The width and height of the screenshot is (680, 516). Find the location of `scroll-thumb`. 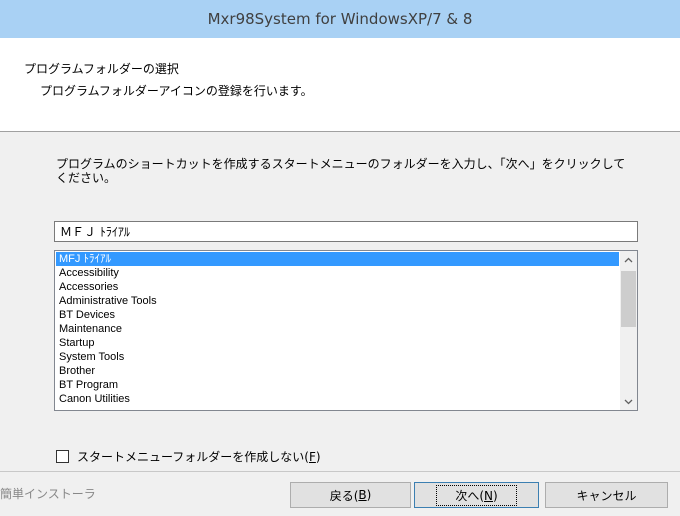

scroll-thumb is located at coordinates (628, 299).